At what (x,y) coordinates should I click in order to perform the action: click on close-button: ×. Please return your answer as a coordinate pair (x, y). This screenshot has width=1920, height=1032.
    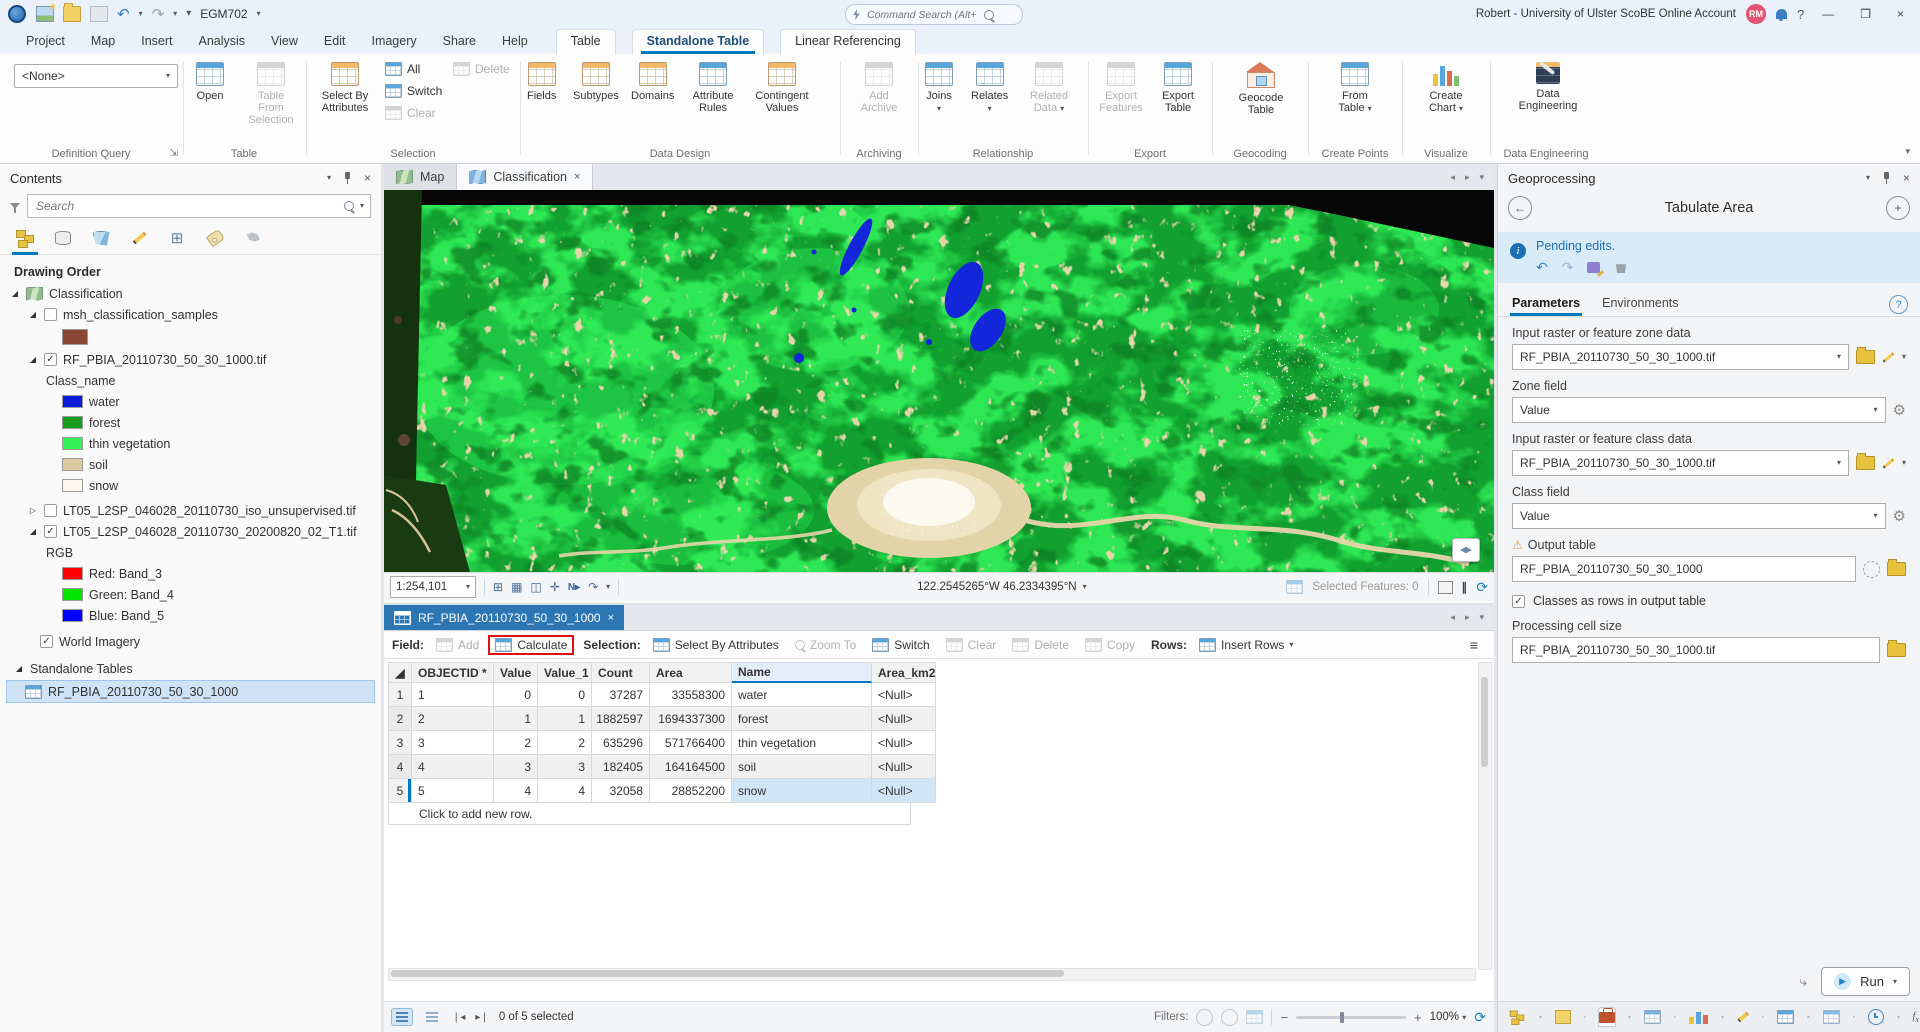
    Looking at the image, I should click on (1900, 14).